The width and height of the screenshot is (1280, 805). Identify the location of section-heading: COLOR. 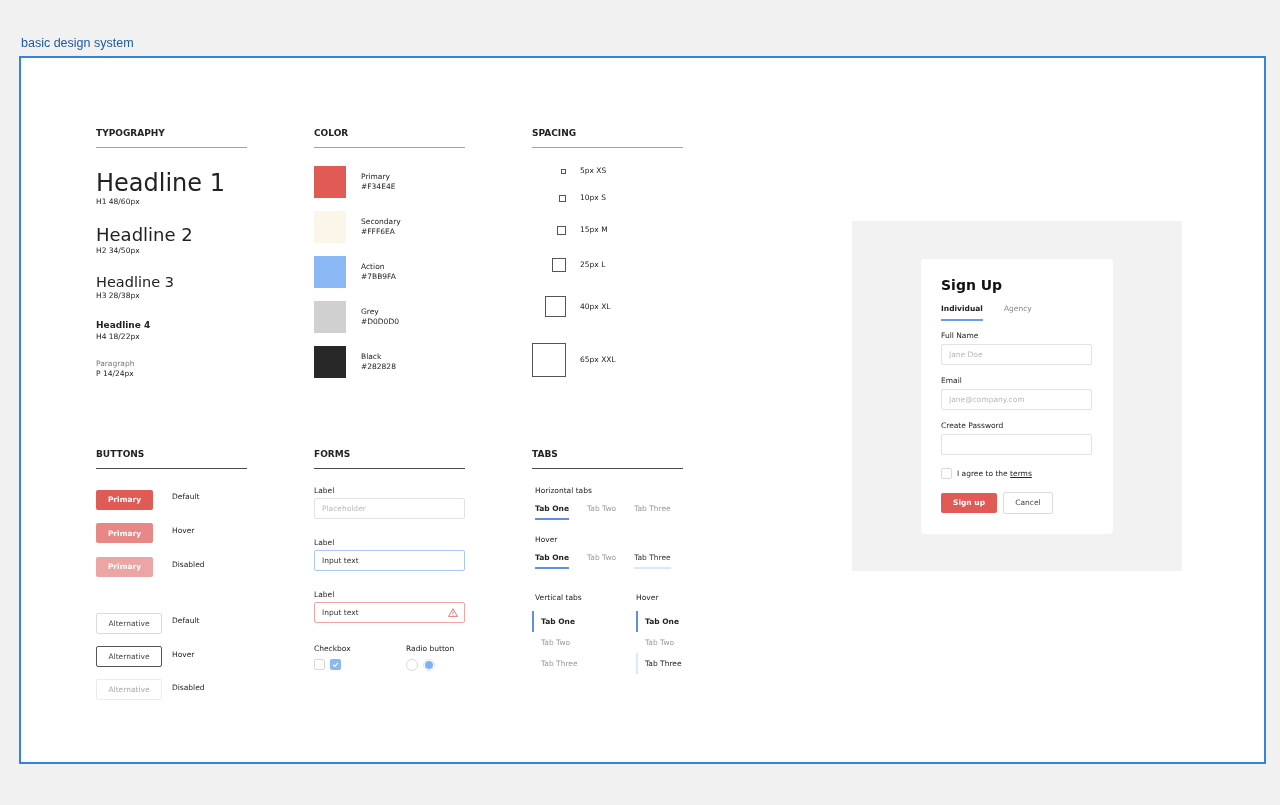
(389, 137).